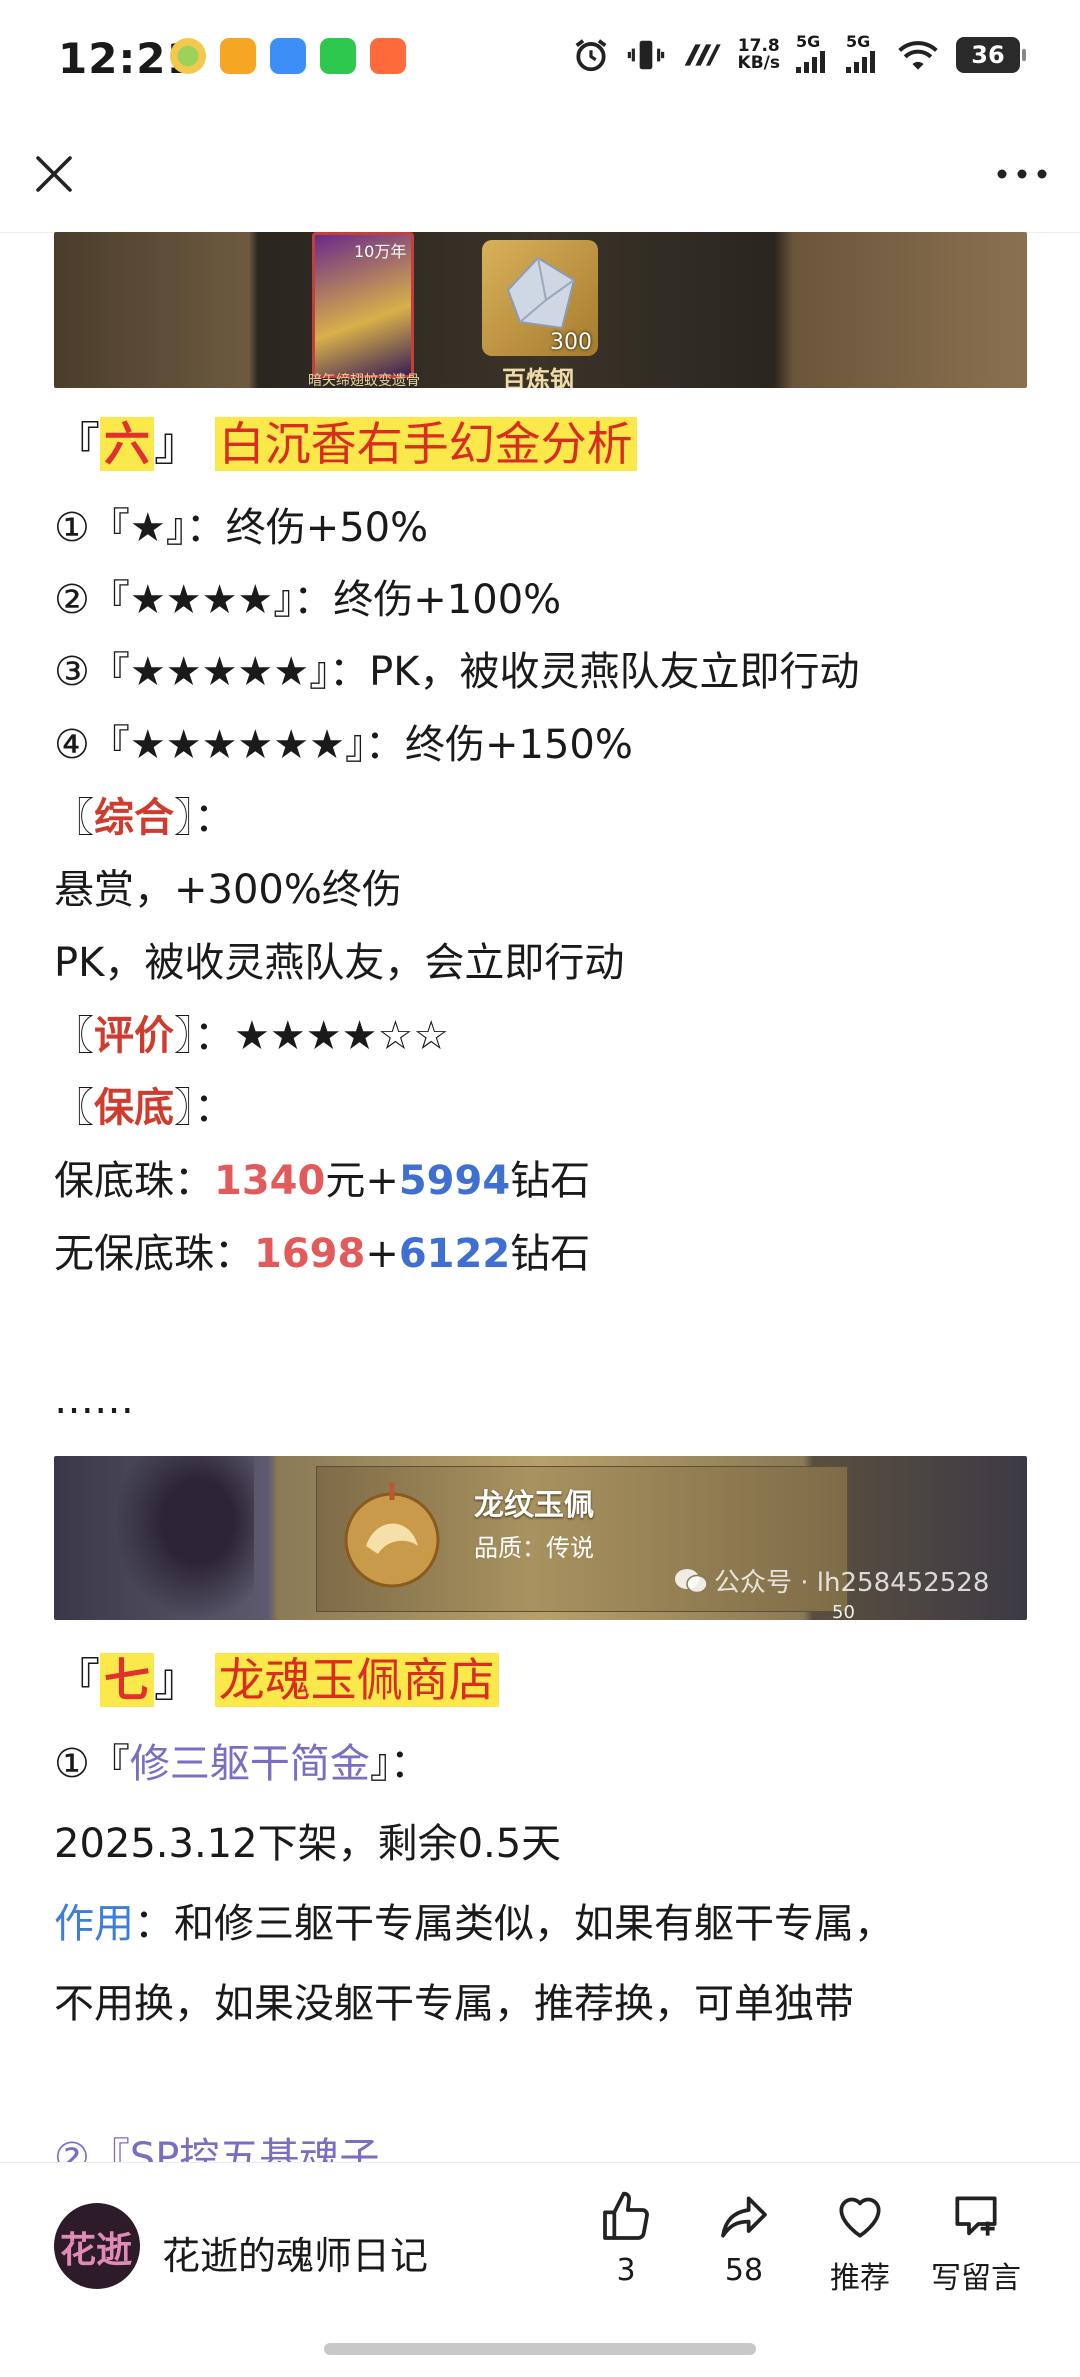  I want to click on alarm-icon, so click(590, 54).